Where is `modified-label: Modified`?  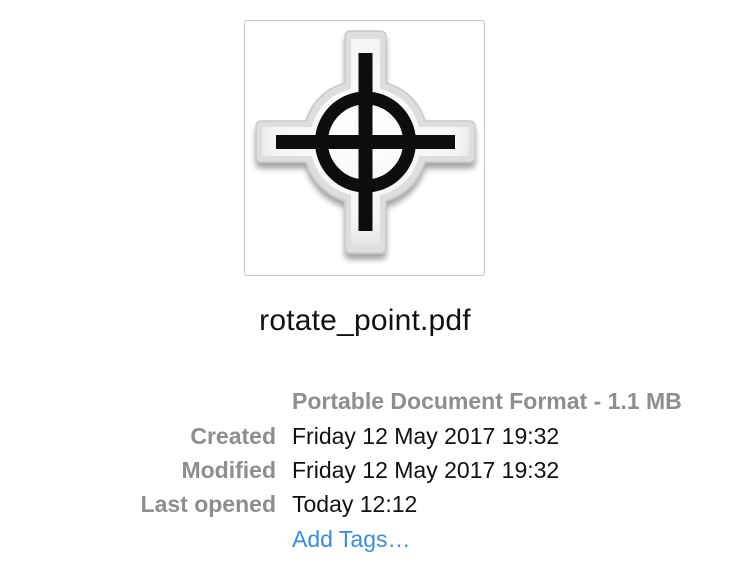 modified-label: Modified is located at coordinates (228, 470).